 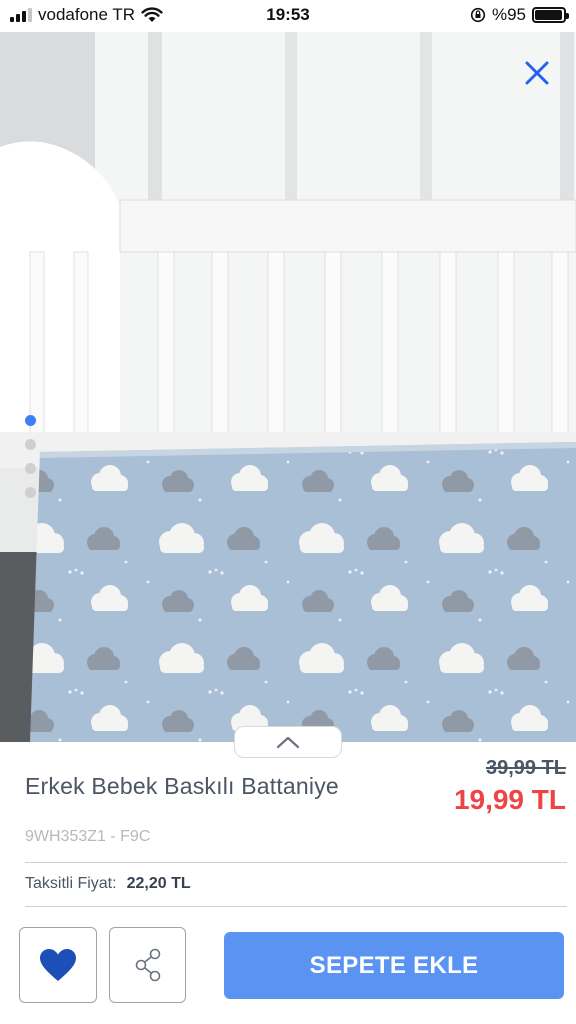 What do you see at coordinates (525, 768) in the screenshot?
I see `old-price: 39,99 TL` at bounding box center [525, 768].